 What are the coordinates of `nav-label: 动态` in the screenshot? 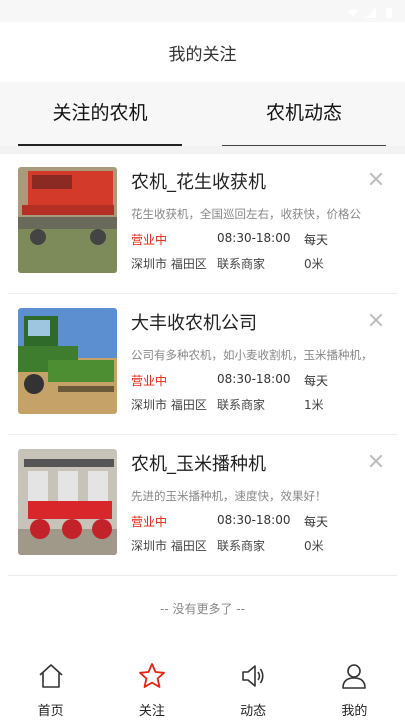 It's located at (253, 711).